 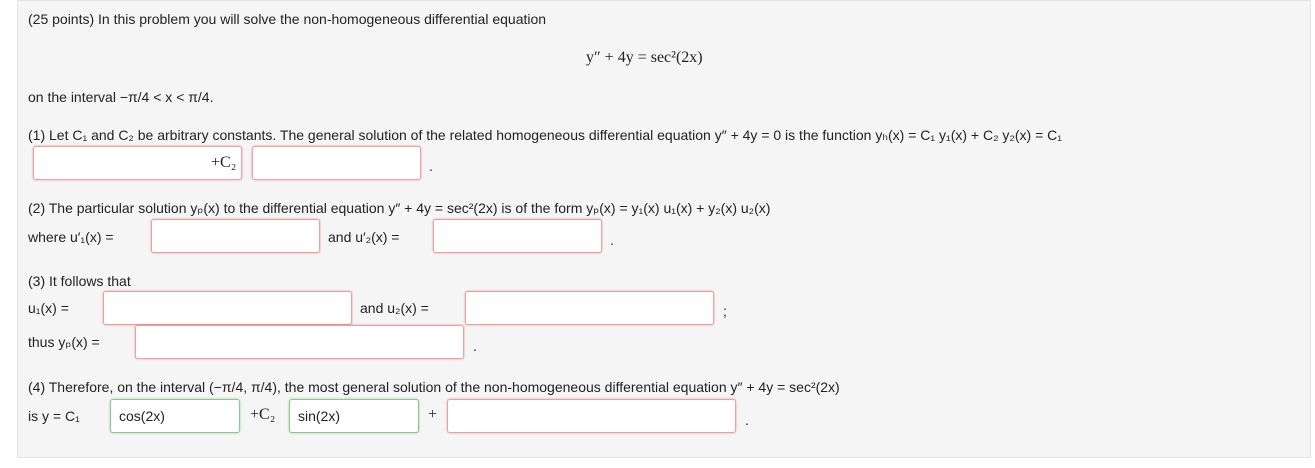 I want to click on part4-plus-c2: +C₂, so click(x=263, y=414).